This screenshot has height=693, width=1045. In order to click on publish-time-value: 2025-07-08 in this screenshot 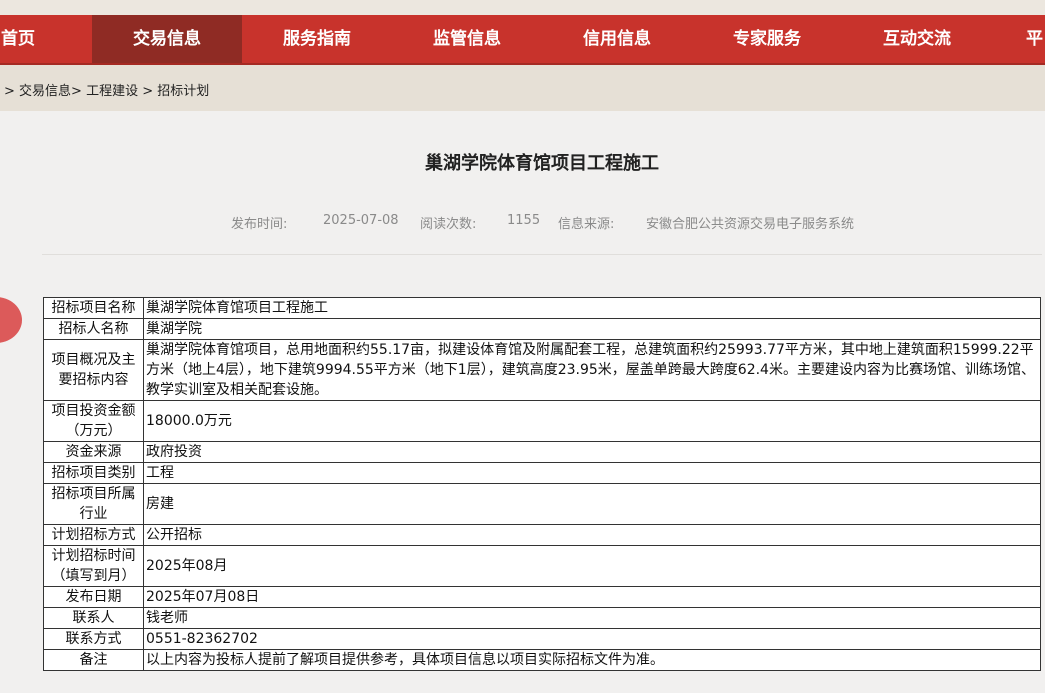, I will do `click(361, 220)`.